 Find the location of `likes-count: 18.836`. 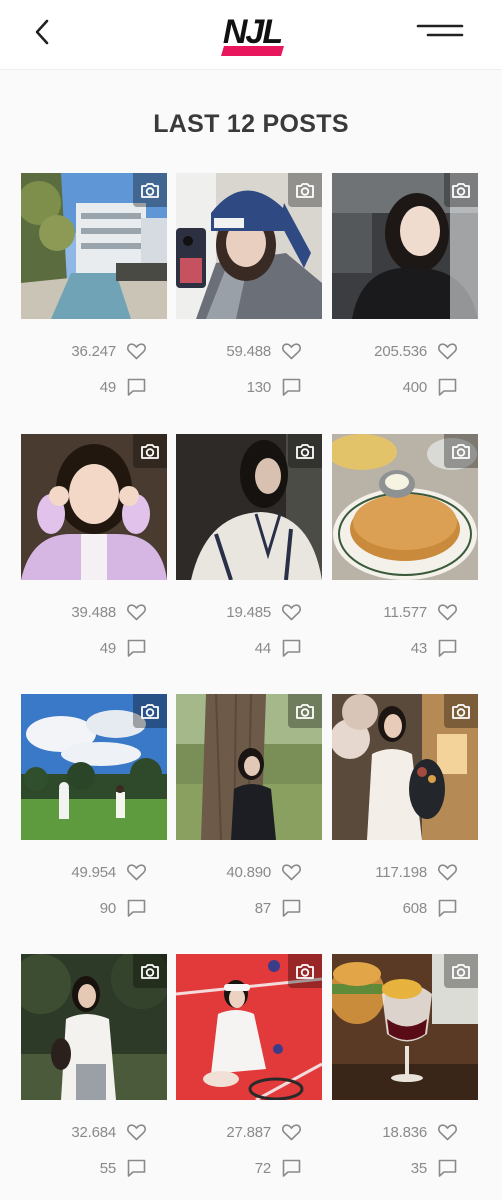

likes-count: 18.836 is located at coordinates (404, 1132).